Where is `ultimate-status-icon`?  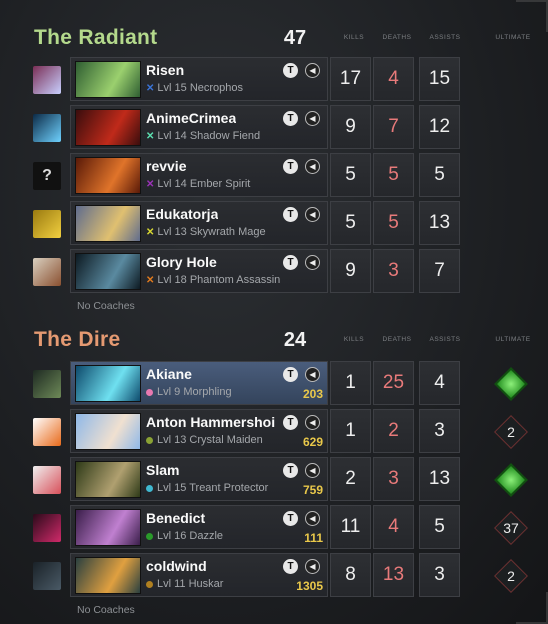 ultimate-status-icon is located at coordinates (511, 384).